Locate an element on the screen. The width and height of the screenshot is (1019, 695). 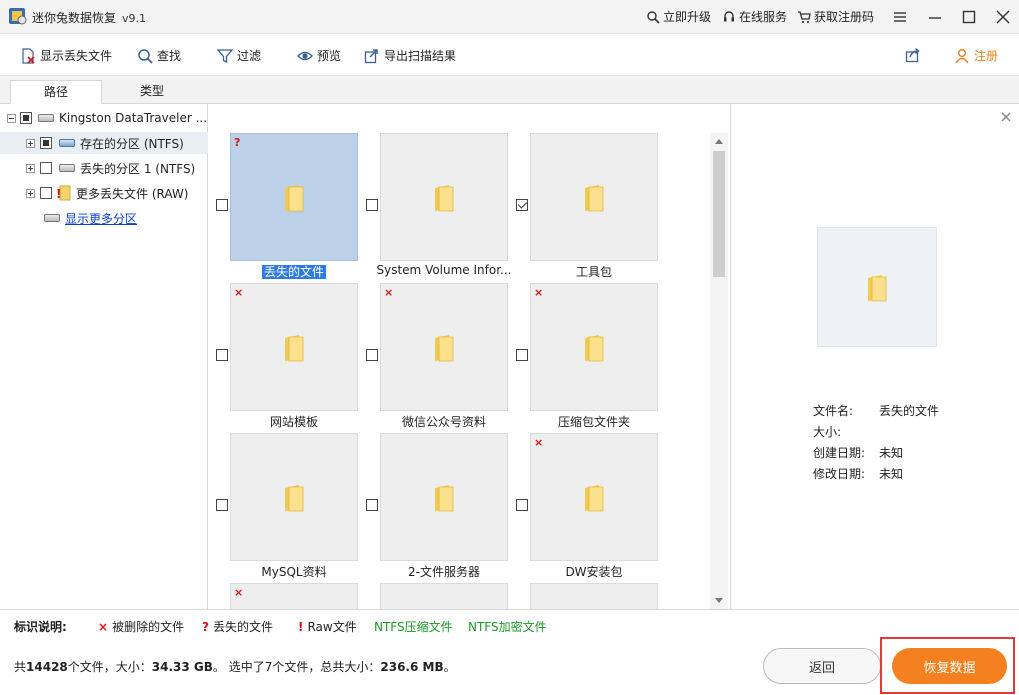
tab-type: 类型 is located at coordinates (152, 92).